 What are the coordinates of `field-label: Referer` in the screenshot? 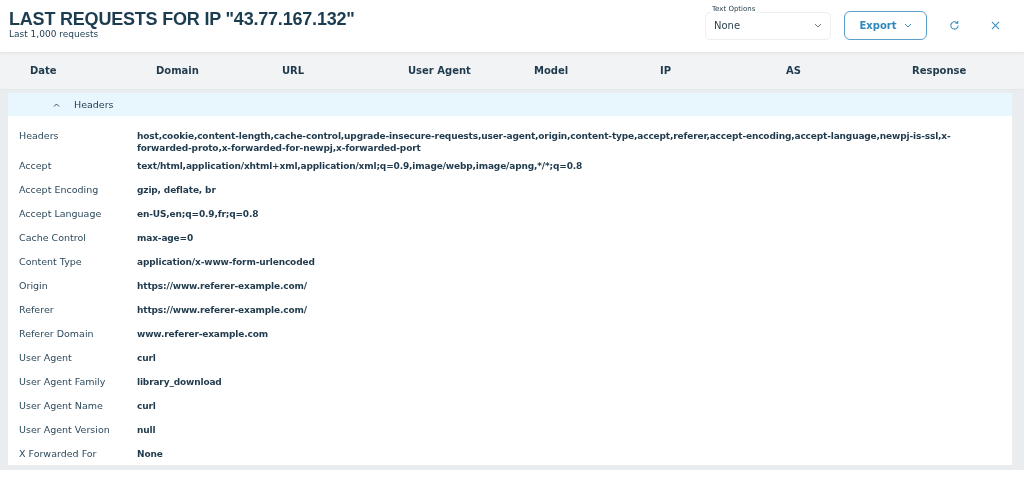 It's located at (36, 309).